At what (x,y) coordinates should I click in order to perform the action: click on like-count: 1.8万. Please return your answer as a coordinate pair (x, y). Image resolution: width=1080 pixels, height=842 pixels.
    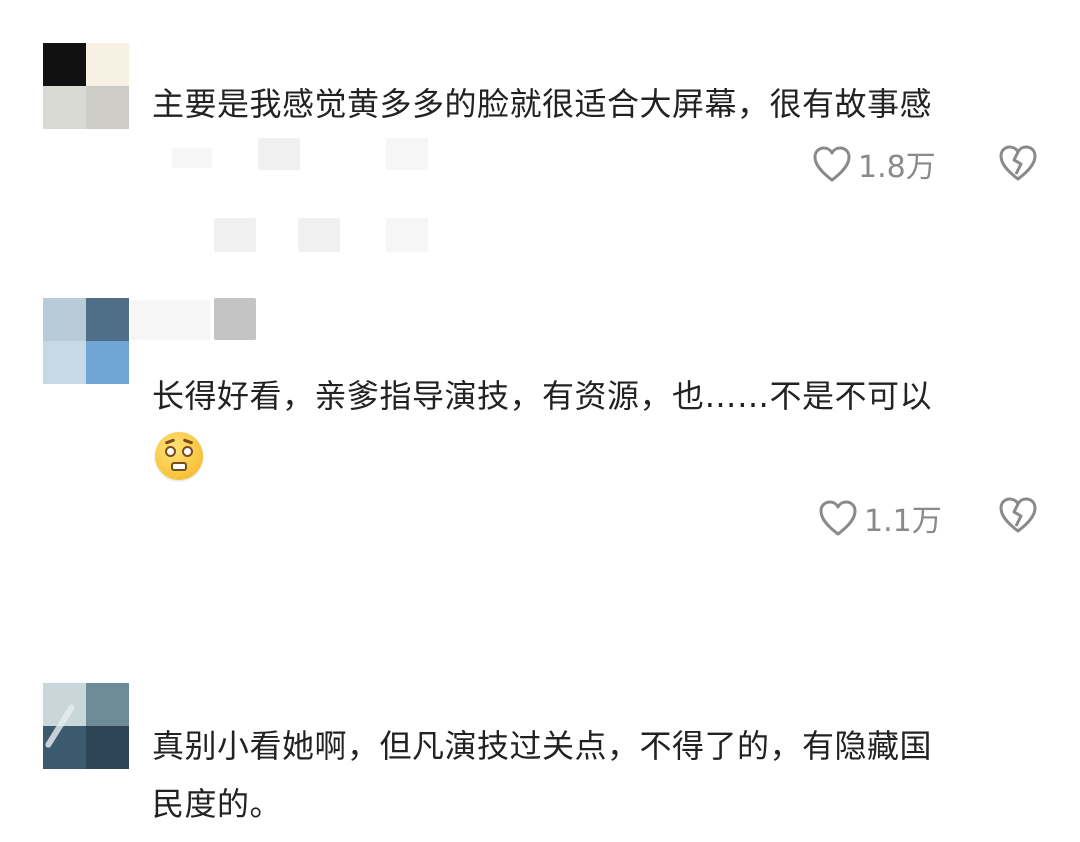
    Looking at the image, I should click on (897, 167).